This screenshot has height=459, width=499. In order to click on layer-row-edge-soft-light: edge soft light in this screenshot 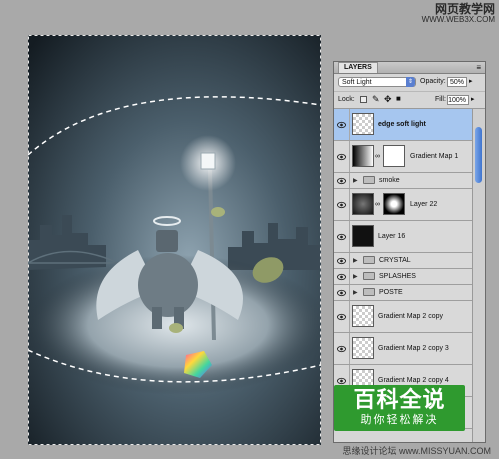, I will do `click(403, 125)`.